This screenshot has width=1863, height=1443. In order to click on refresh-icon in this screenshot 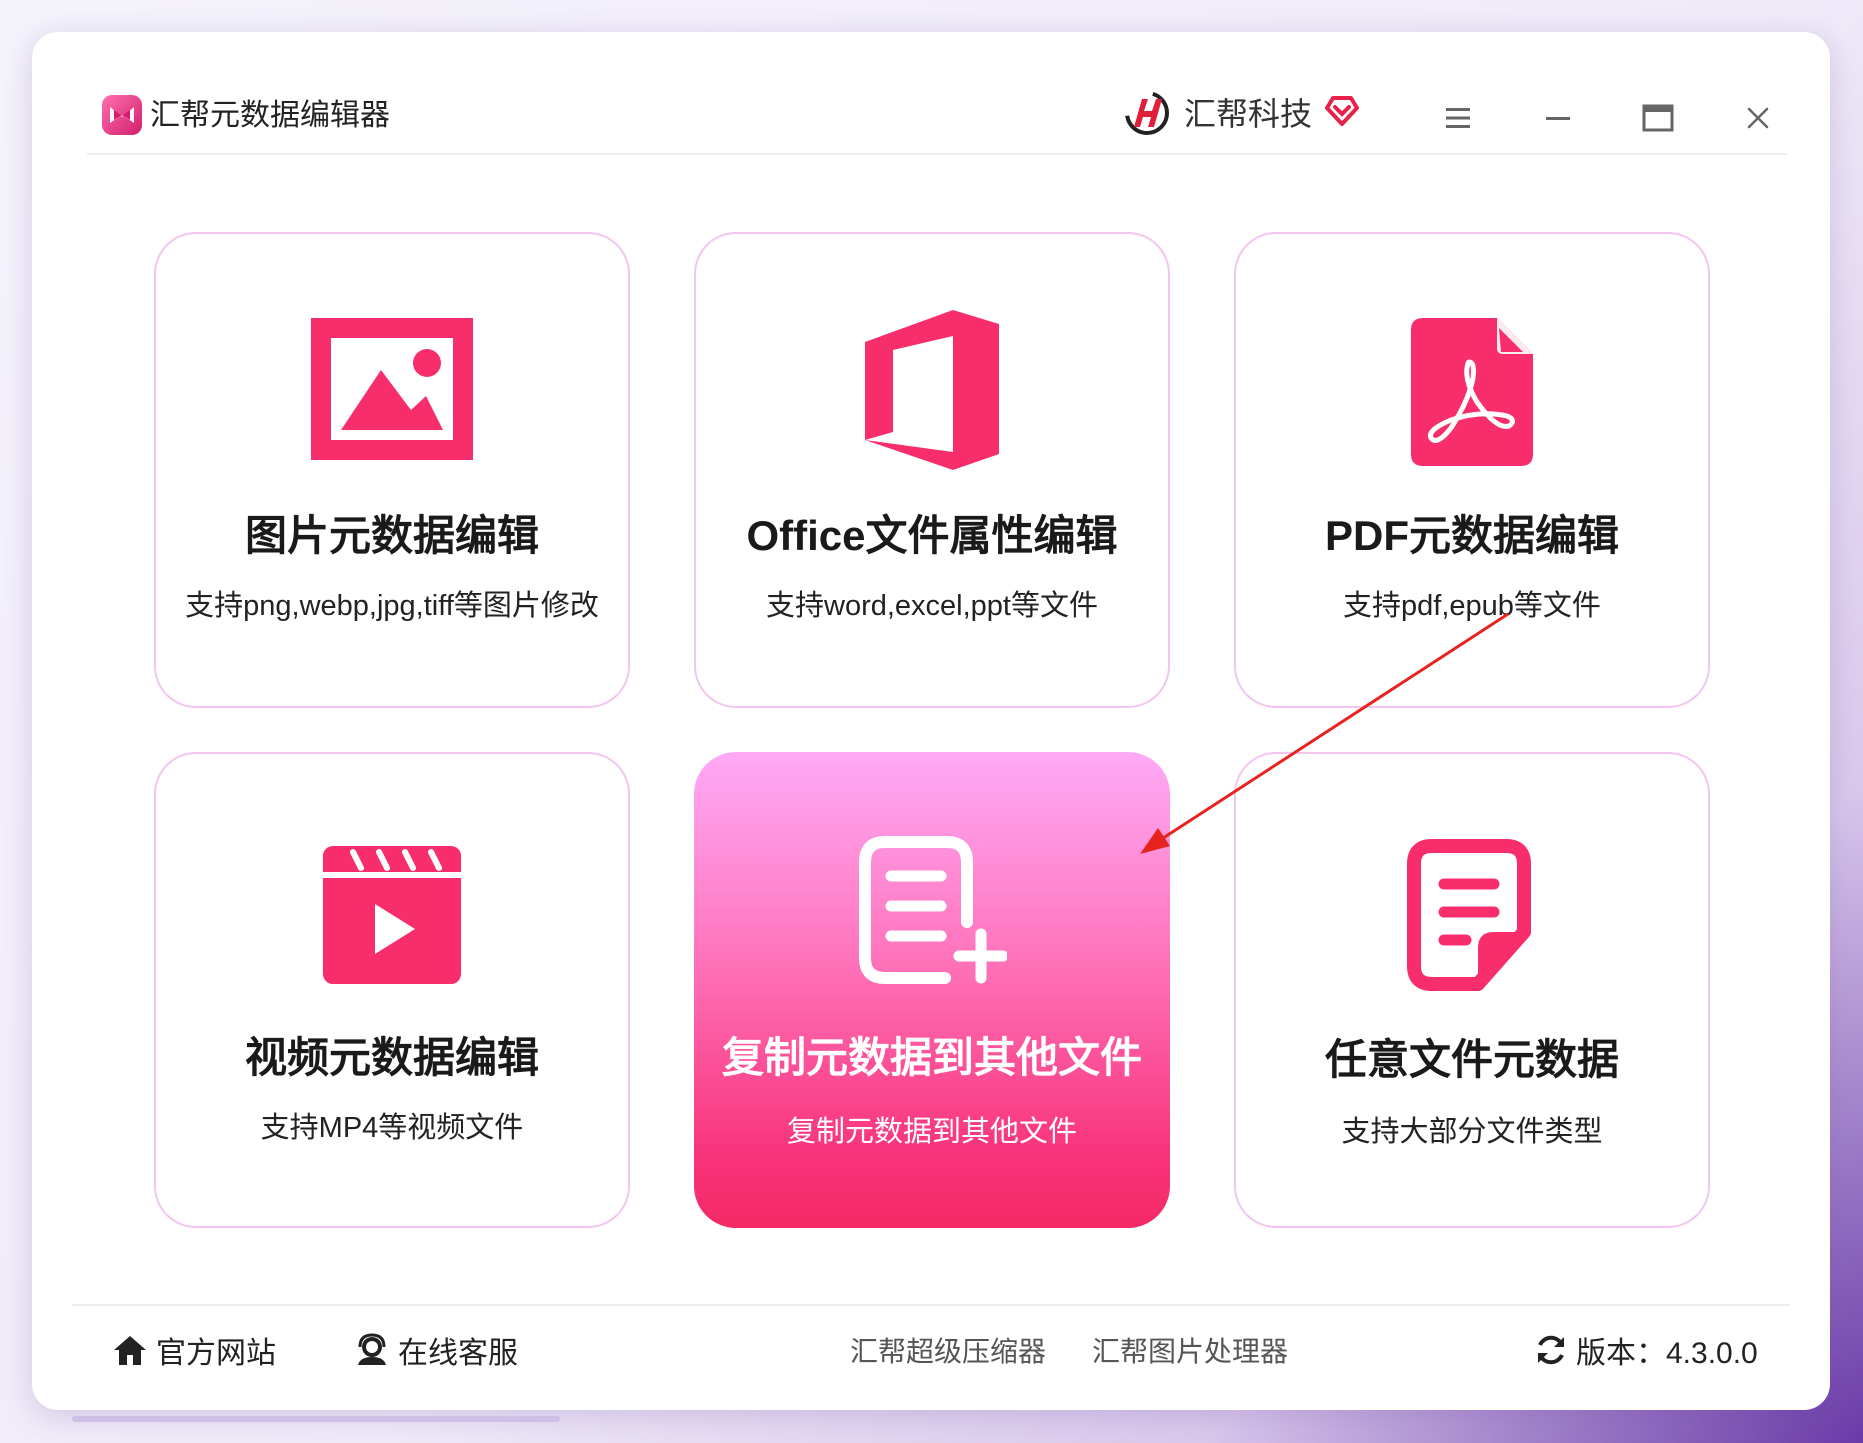, I will do `click(1551, 1350)`.